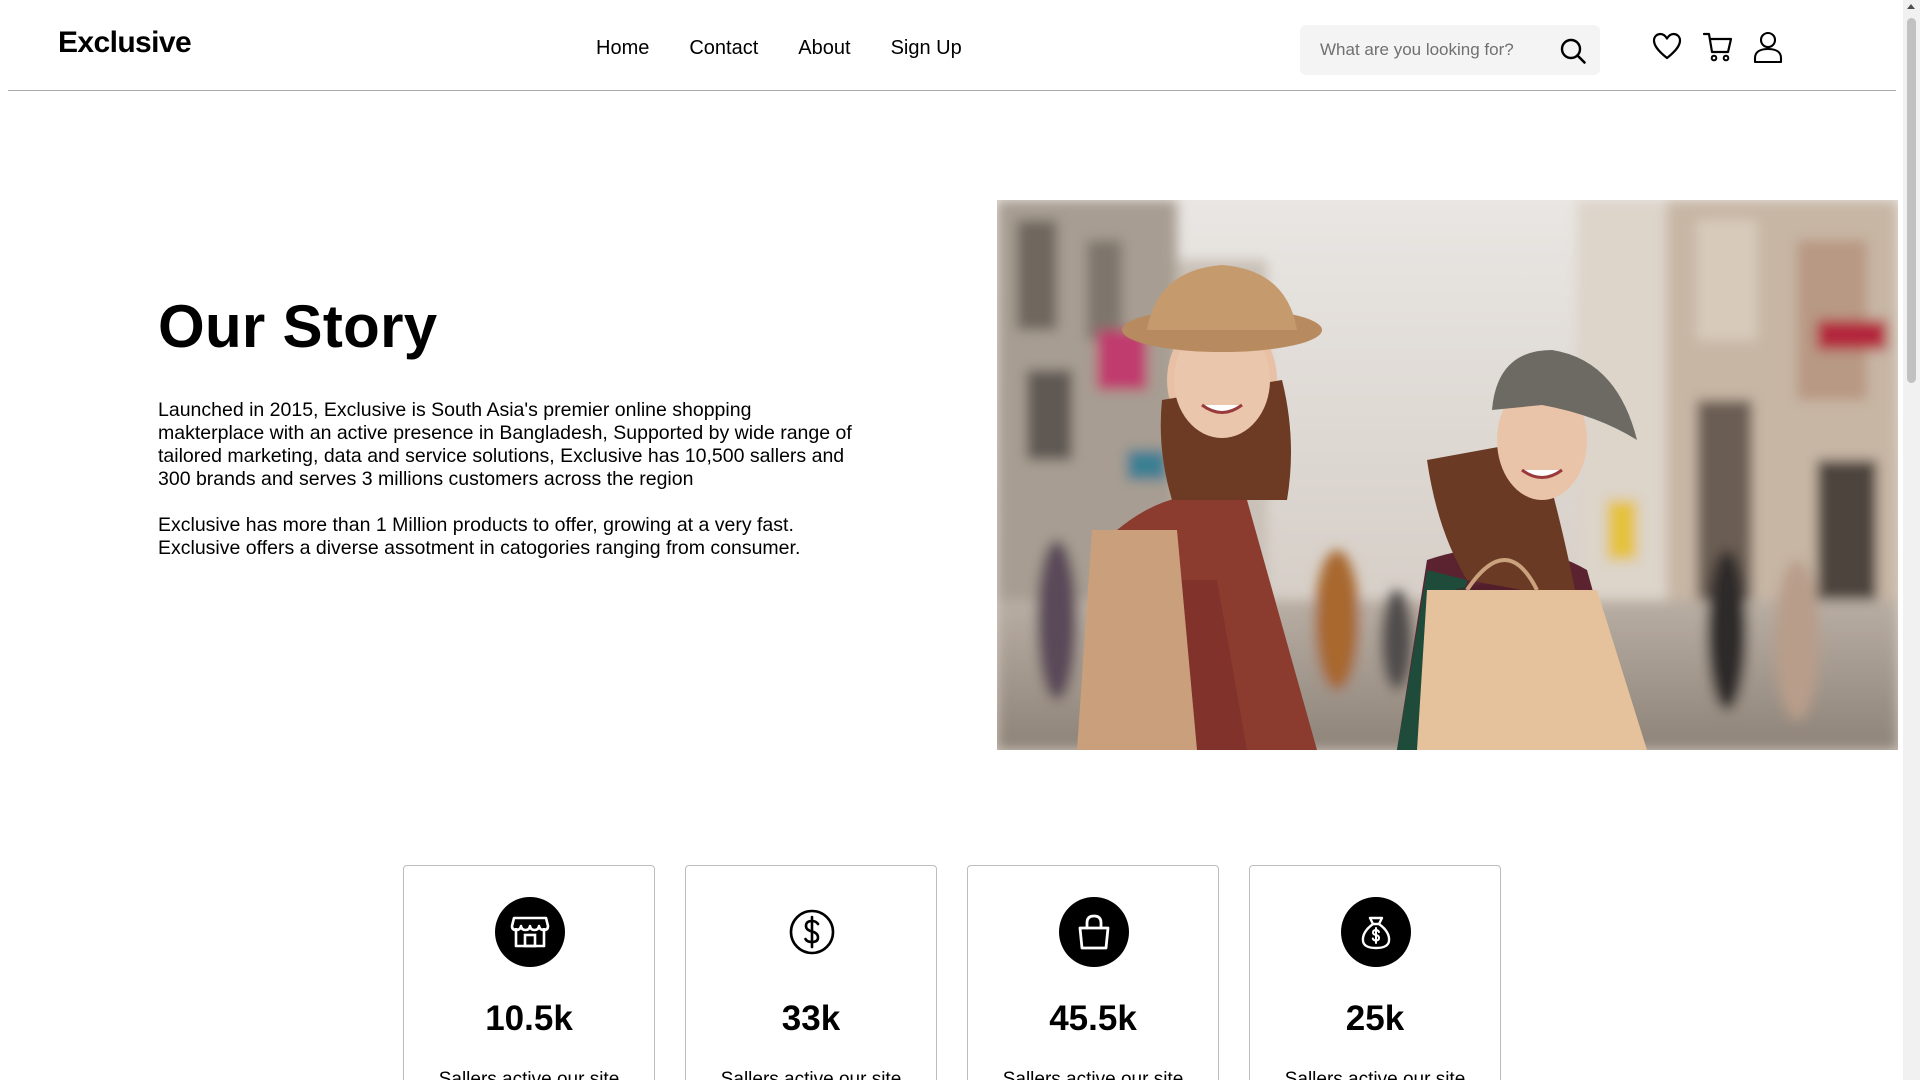 Image resolution: width=1920 pixels, height=1080 pixels. What do you see at coordinates (1667, 47) in the screenshot?
I see `heart-icon` at bounding box center [1667, 47].